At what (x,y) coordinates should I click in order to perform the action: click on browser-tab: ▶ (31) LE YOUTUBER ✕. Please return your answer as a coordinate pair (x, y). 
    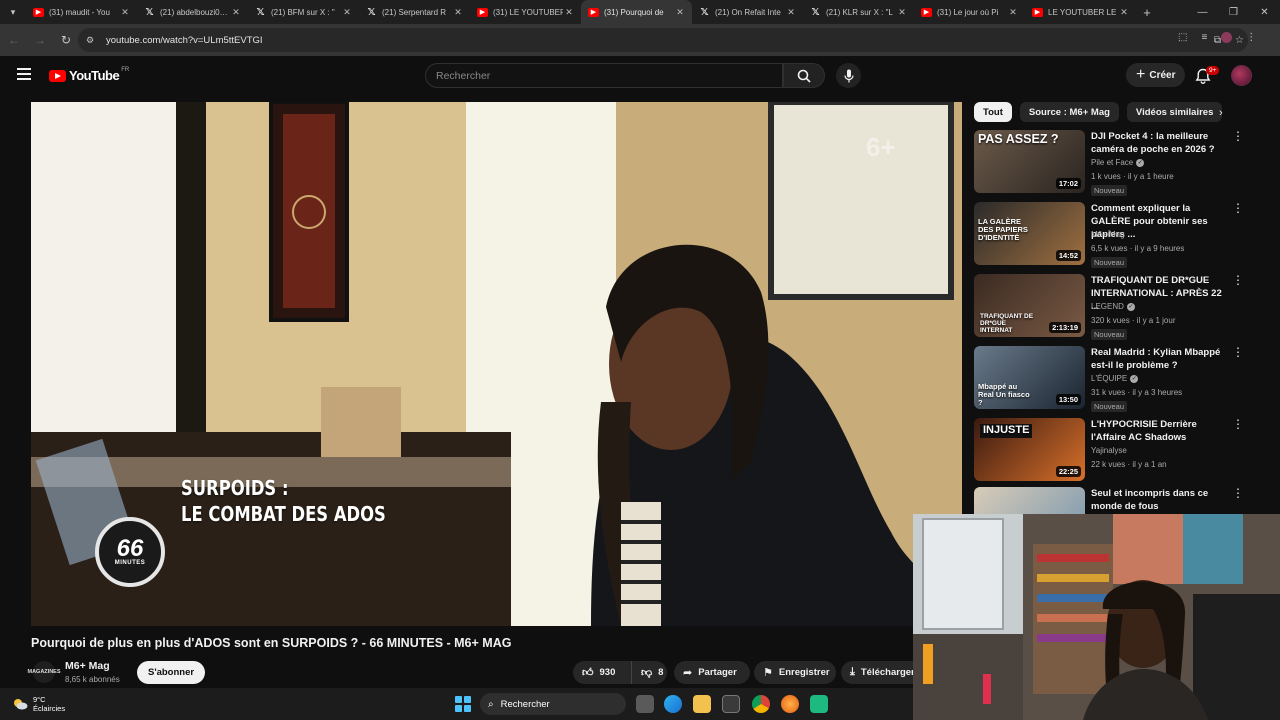
    Looking at the image, I should click on (525, 12).